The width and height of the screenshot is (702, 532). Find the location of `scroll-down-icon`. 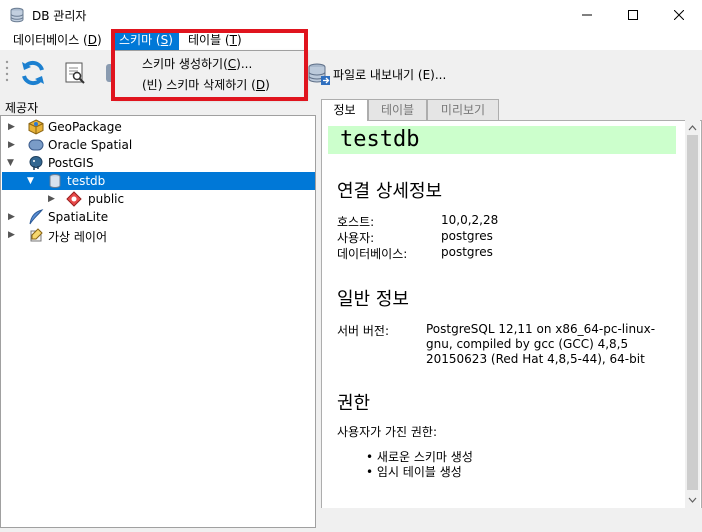

scroll-down-icon is located at coordinates (692, 500).